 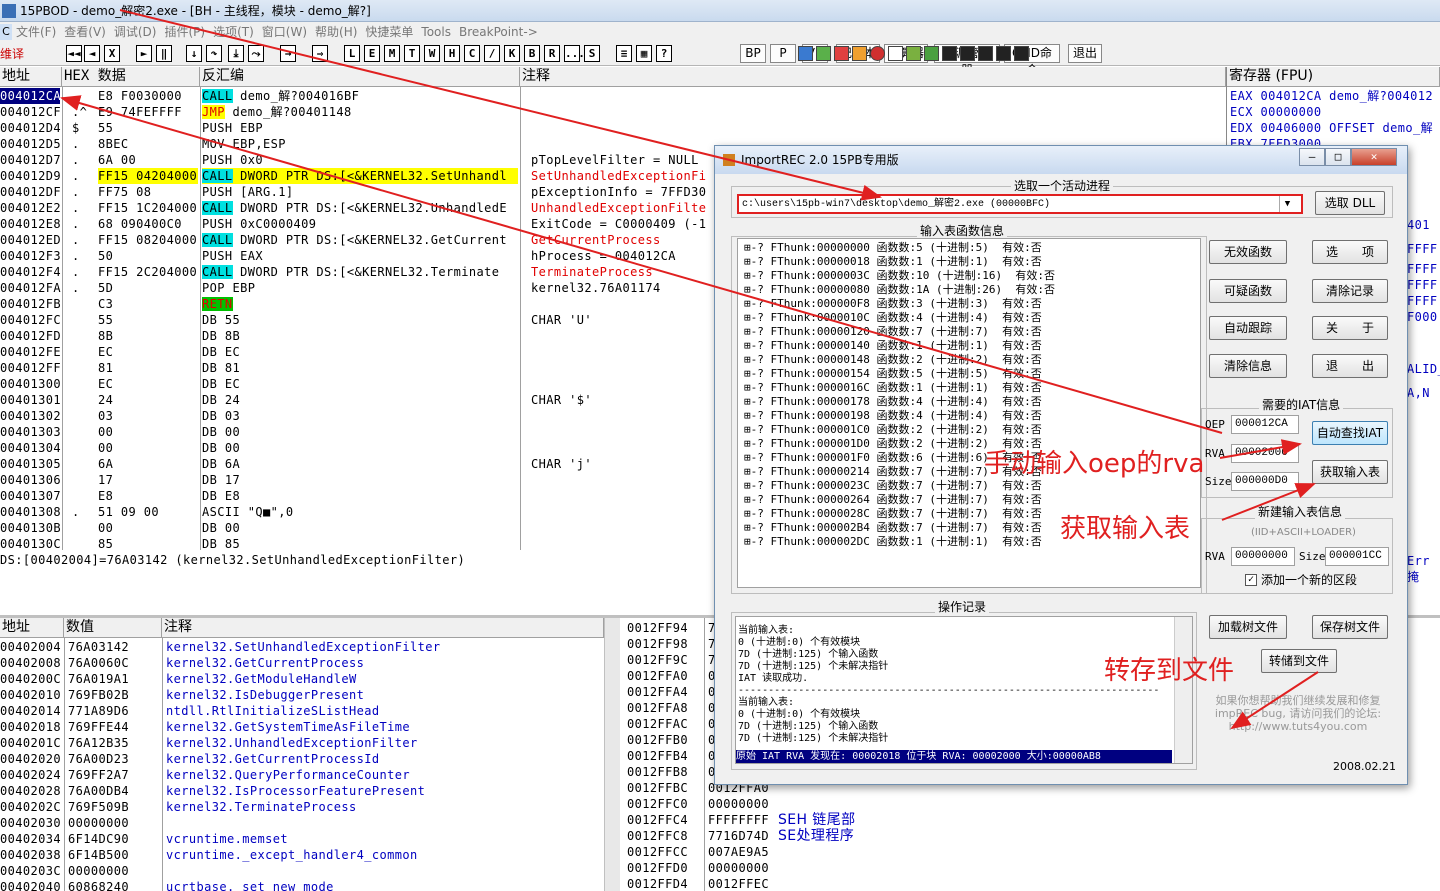 I want to click on disasm-instruction: CALL DWORD PTR DS:[<&KERNEL32.UnhandledE, so click(x=360, y=208).